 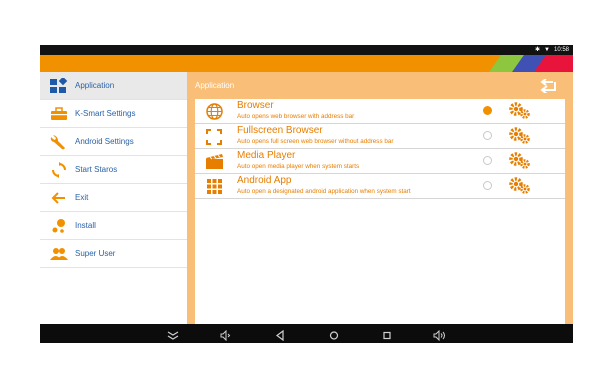 What do you see at coordinates (104, 141) in the screenshot?
I see `sidebar-item-label: Android Settings` at bounding box center [104, 141].